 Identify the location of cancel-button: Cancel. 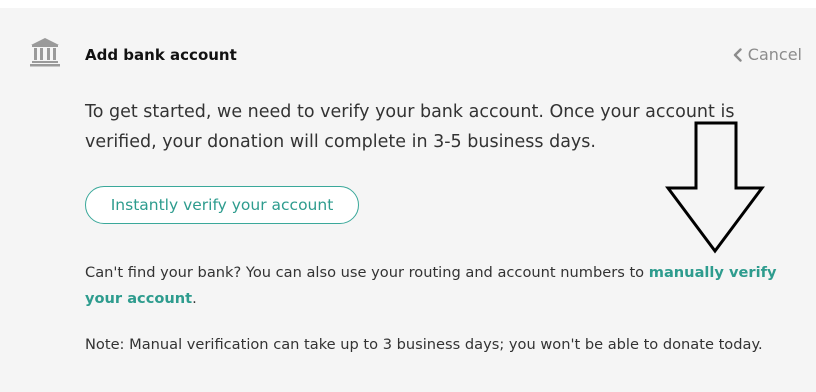
(767, 54).